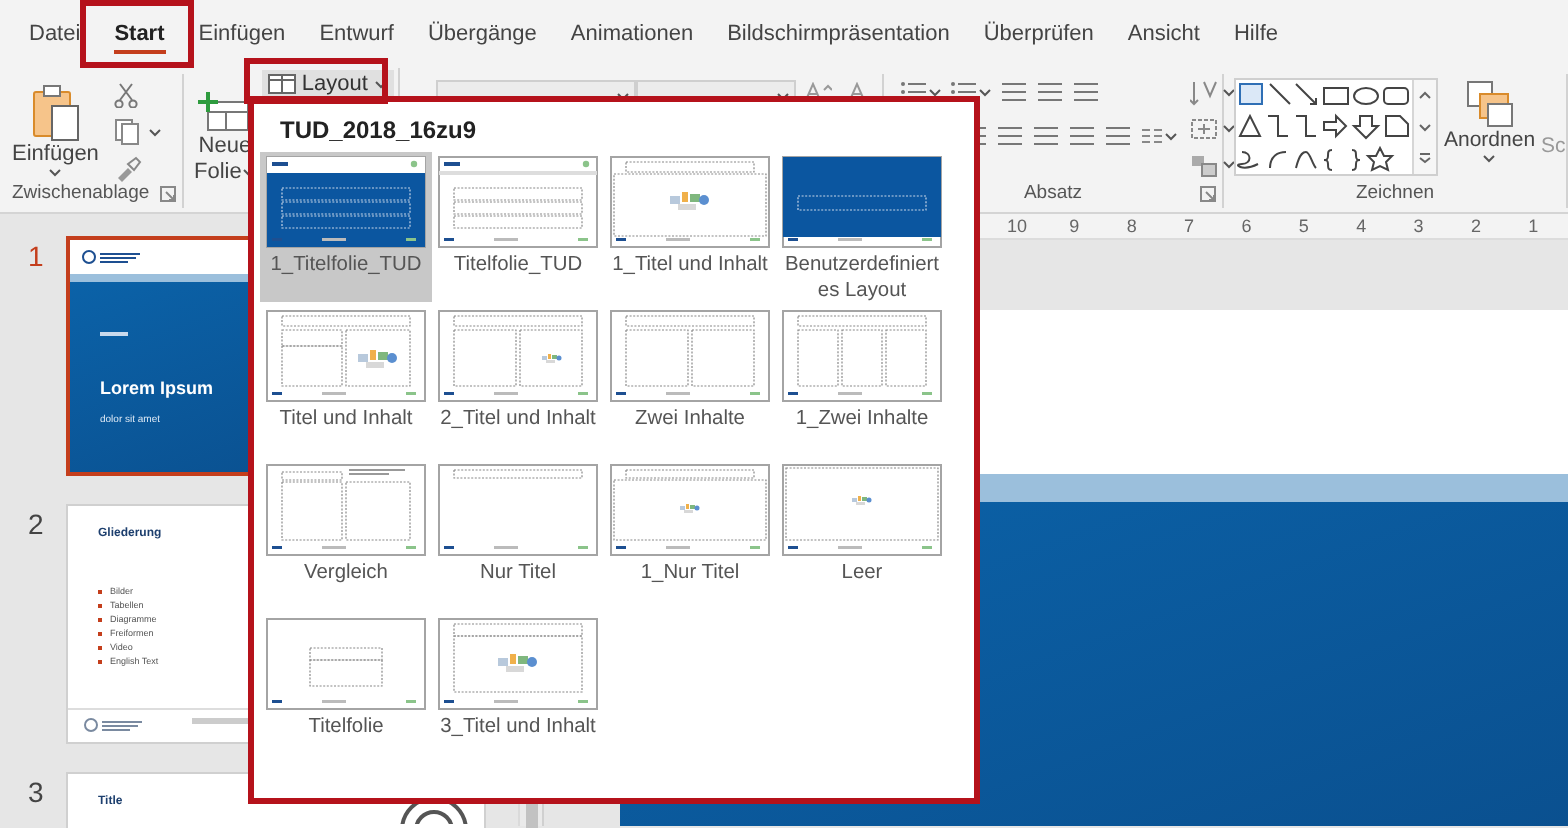 This screenshot has height=828, width=1568. What do you see at coordinates (1204, 165) in the screenshot?
I see `smartart-icon` at bounding box center [1204, 165].